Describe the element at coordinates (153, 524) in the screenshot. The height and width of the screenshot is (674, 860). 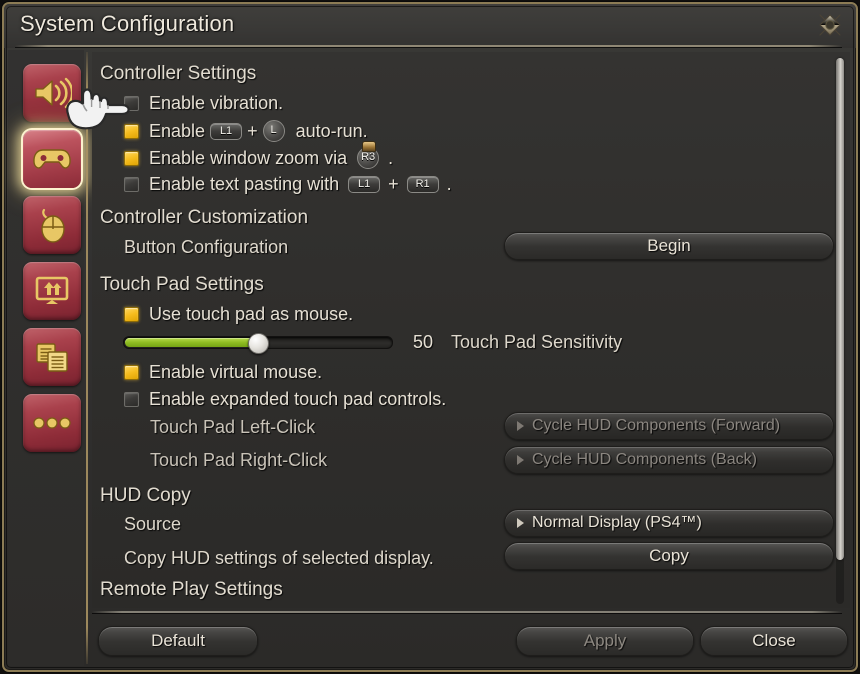
I see `label-source: Source` at that location.